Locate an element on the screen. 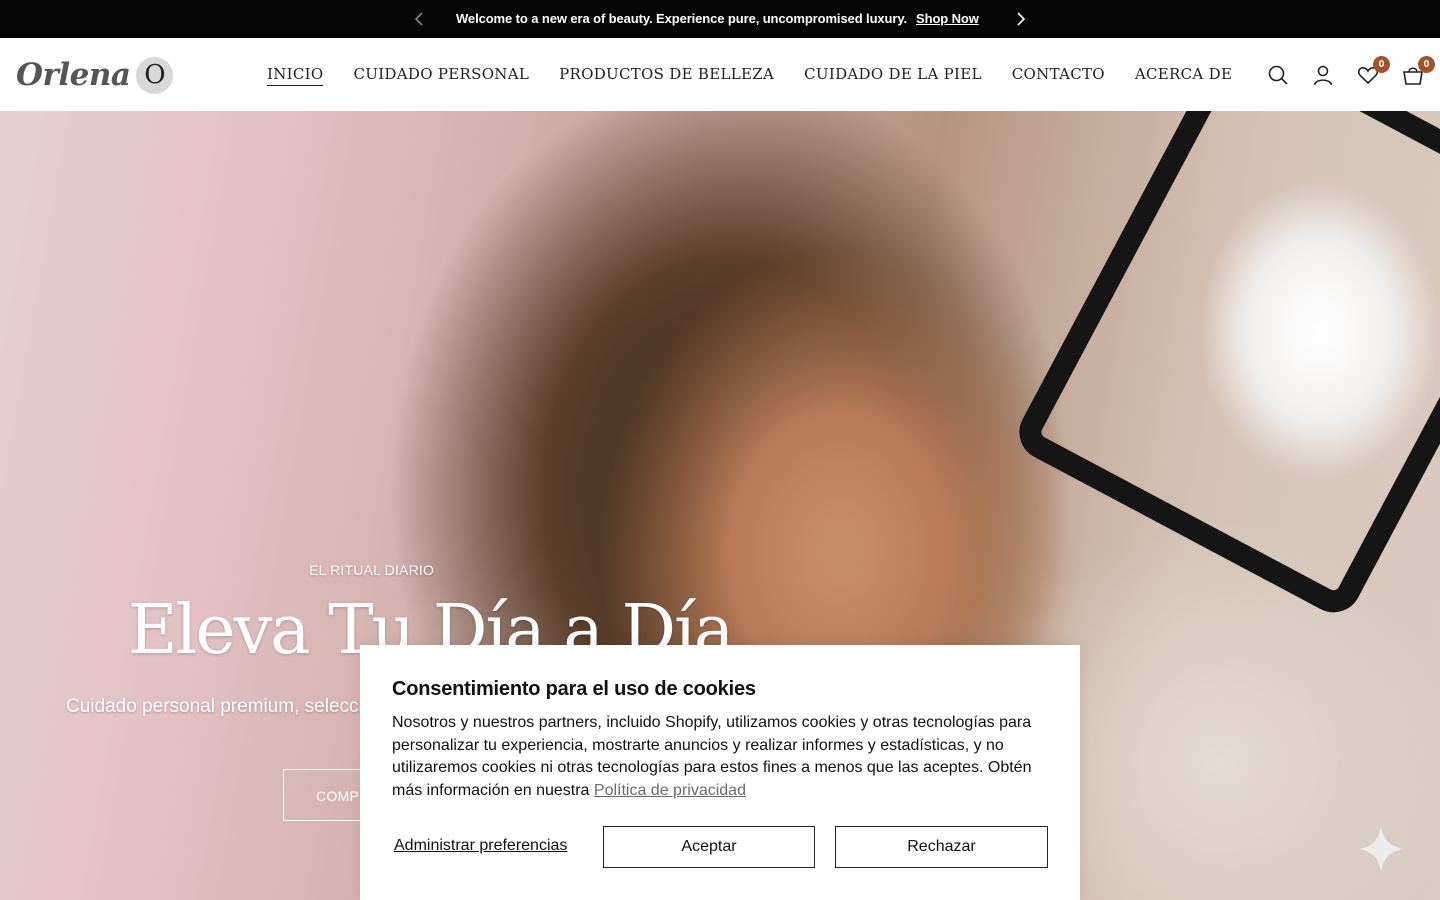 The image size is (1440, 900). hero-subtitle: Cuidado personal premium, selecció is located at coordinates (220, 706).